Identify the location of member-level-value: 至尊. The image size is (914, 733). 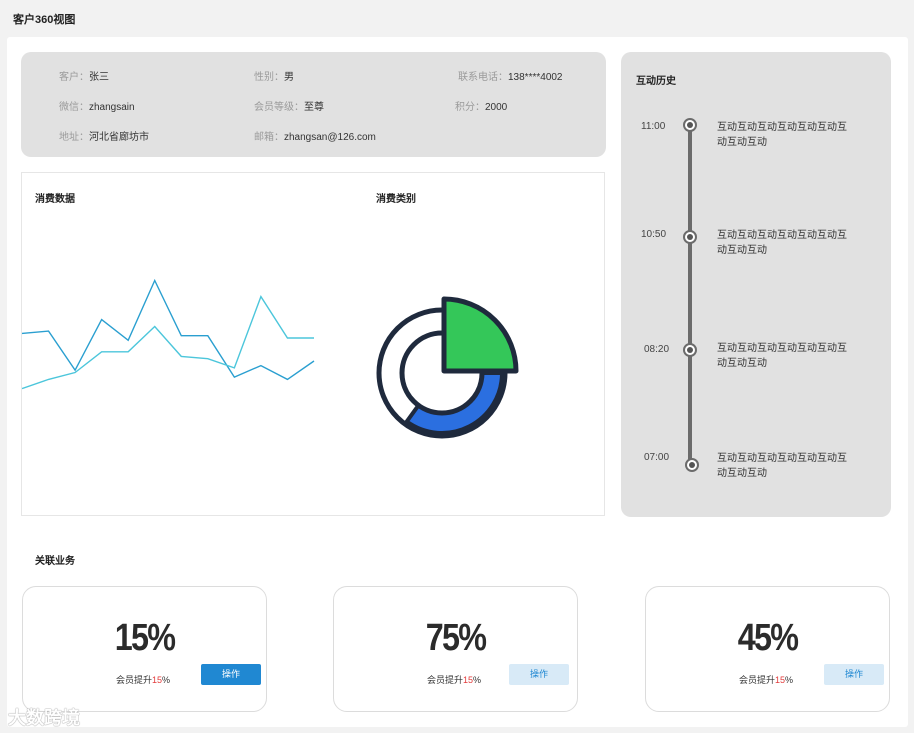
(314, 107).